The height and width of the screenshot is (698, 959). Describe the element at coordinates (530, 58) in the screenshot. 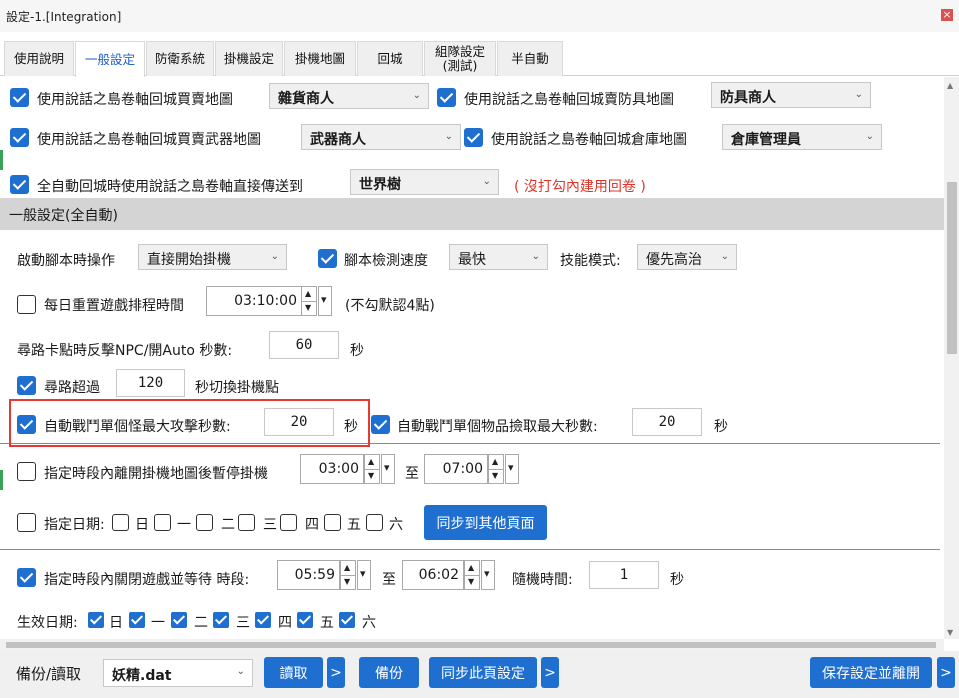

I see `tab-semi-auto: 半自動` at that location.